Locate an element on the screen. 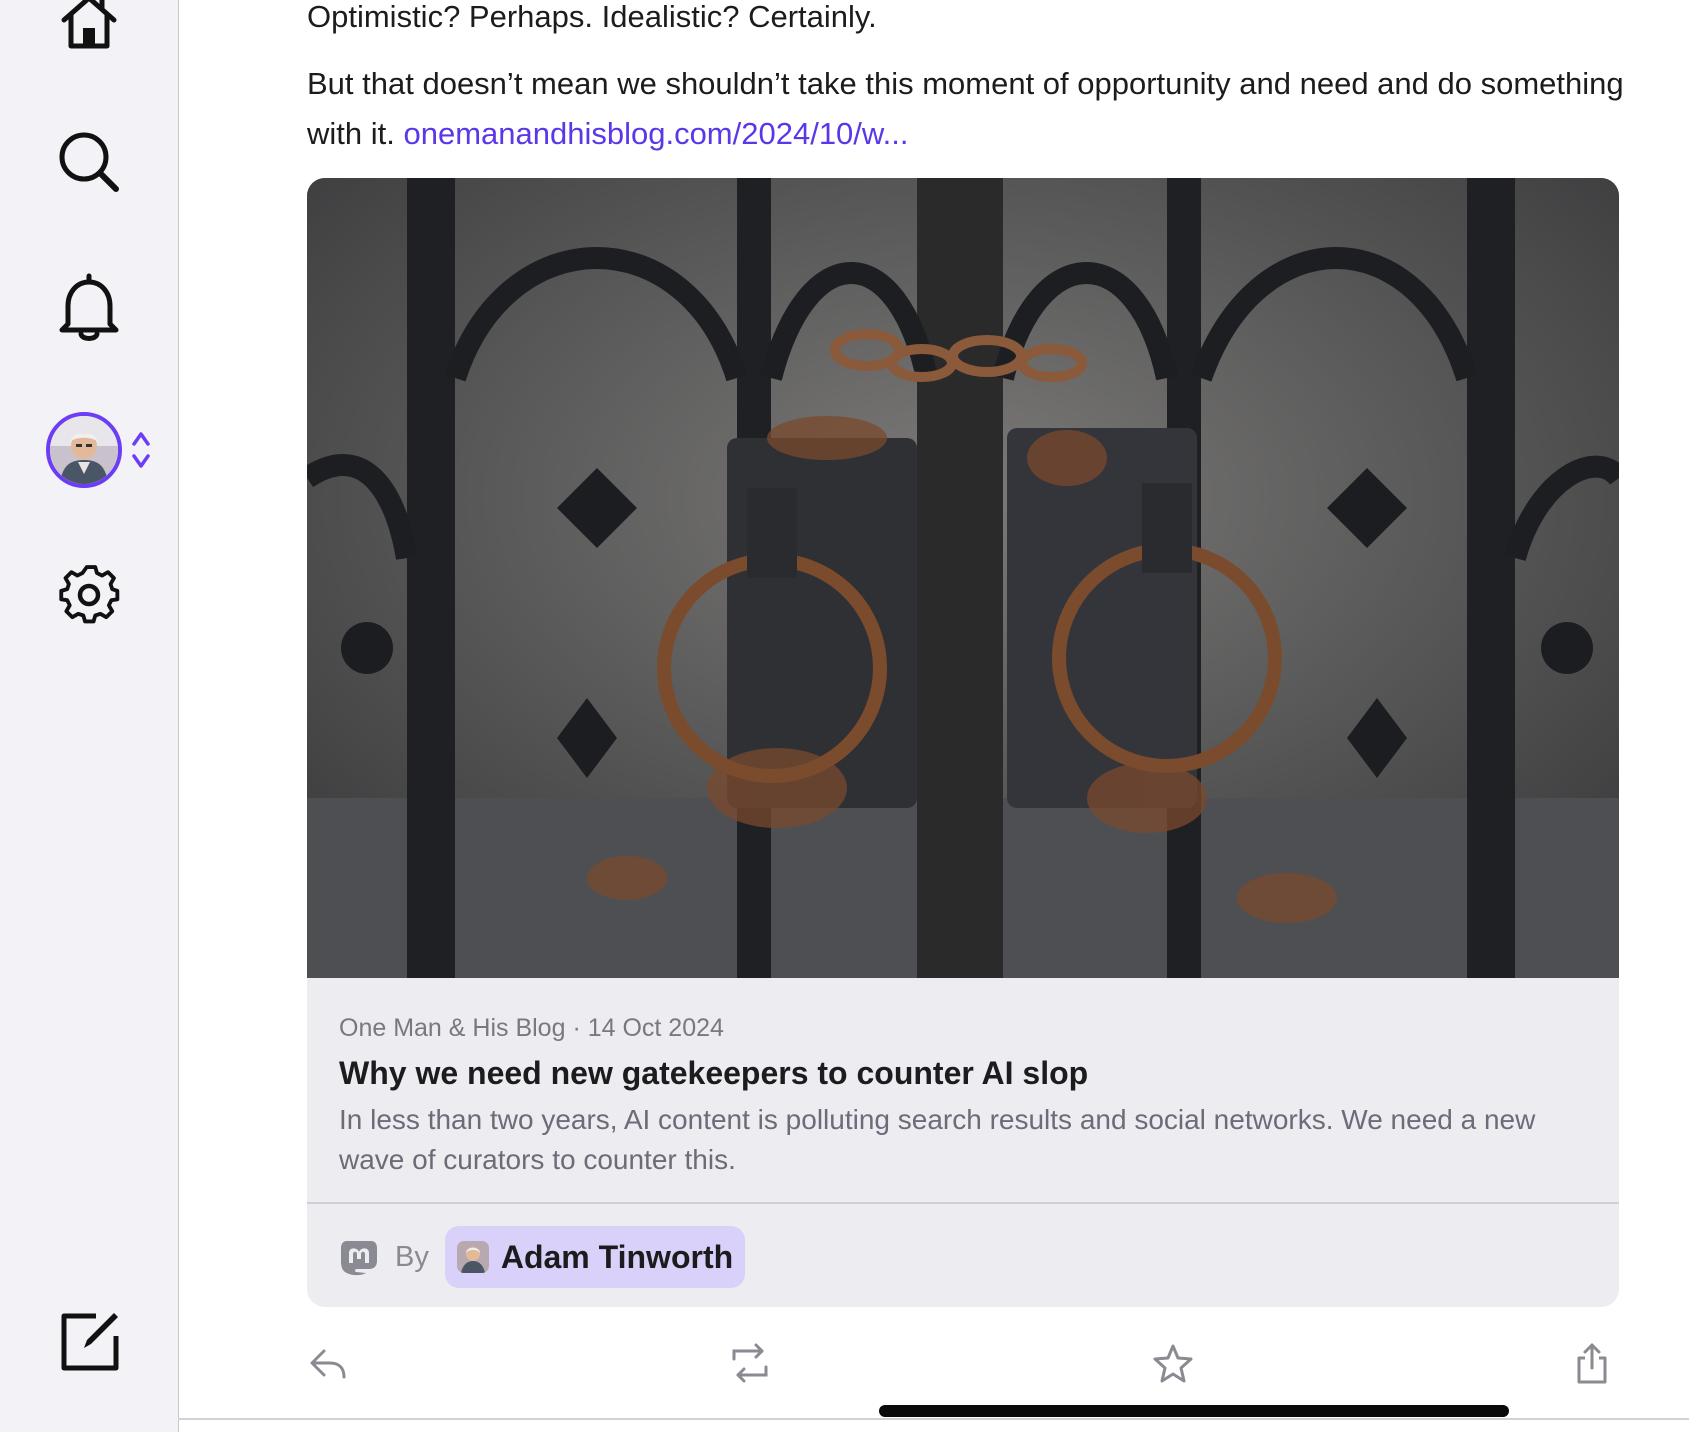 This screenshot has height=1432, width=1689. author-avatar is located at coordinates (472, 1257).